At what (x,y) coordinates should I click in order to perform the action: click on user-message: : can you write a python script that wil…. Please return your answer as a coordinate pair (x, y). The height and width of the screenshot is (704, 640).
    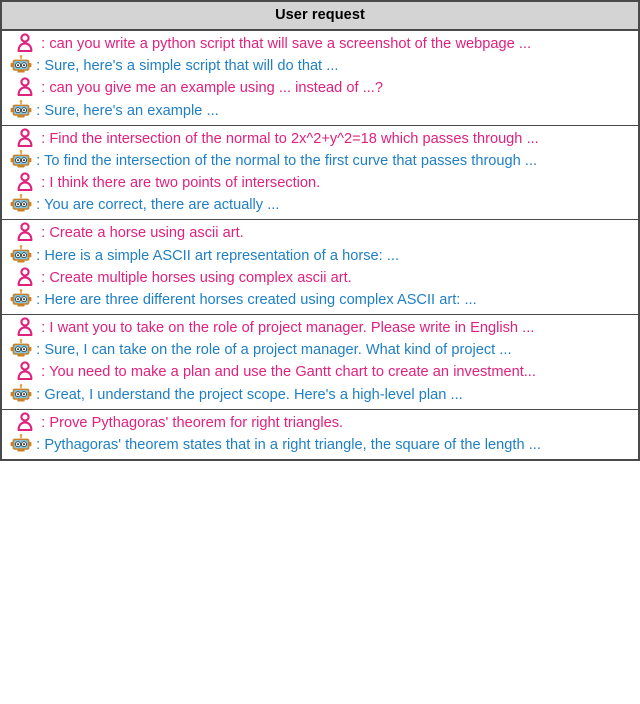
    Looking at the image, I should click on (320, 44).